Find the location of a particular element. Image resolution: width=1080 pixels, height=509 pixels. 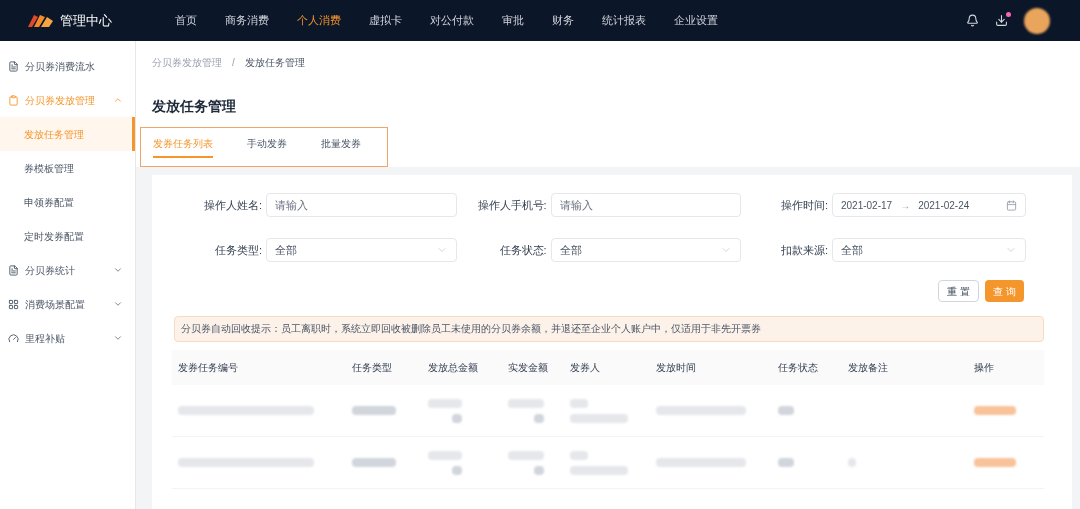

nav-link: 审批 is located at coordinates (513, 20).